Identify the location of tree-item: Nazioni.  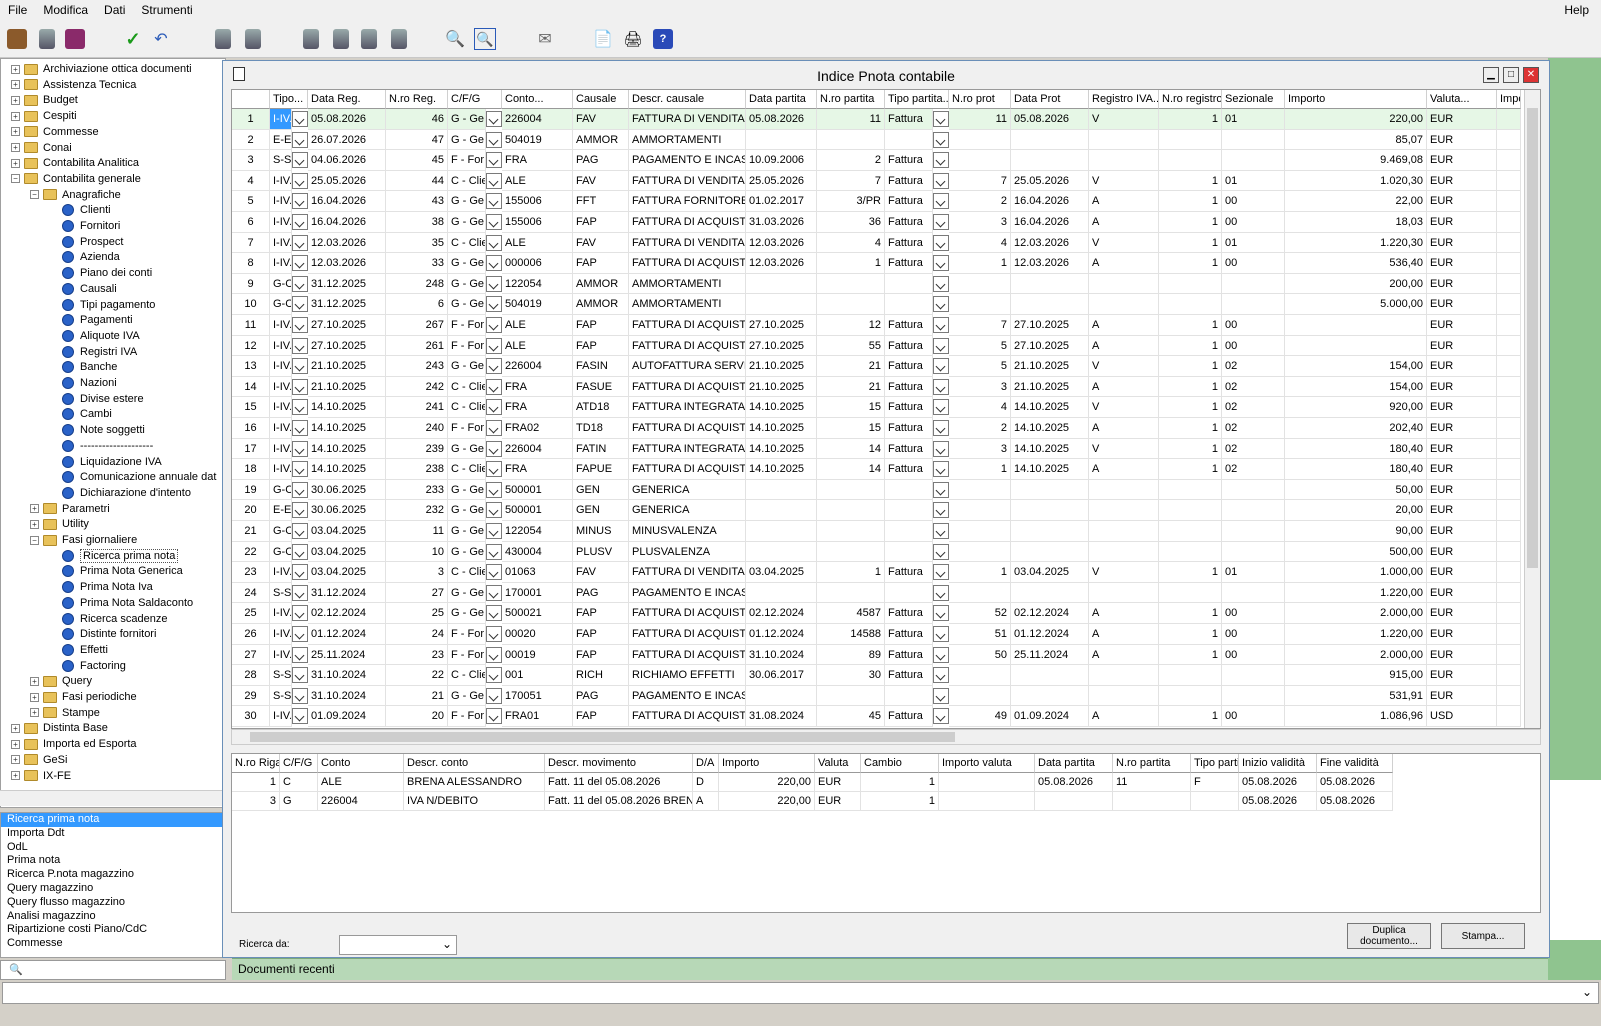
(83, 383).